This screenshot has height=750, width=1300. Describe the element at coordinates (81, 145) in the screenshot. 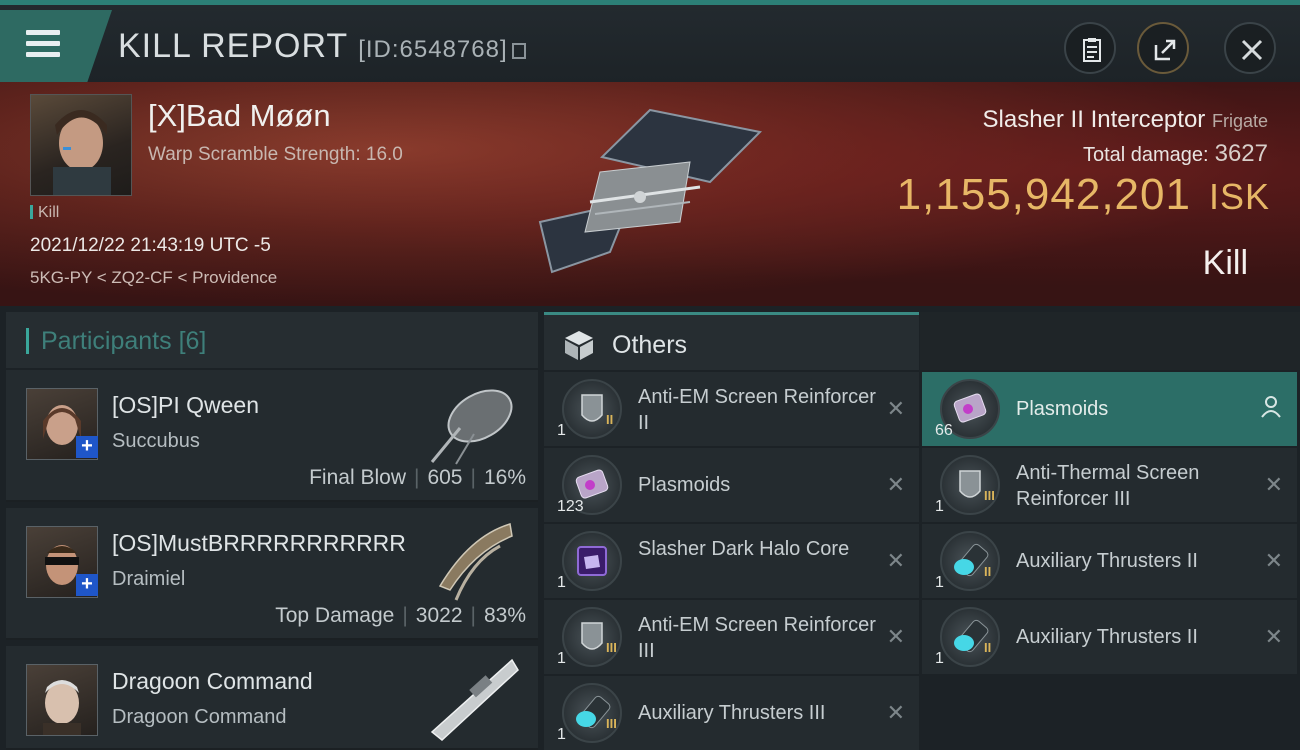

I see `victim-portrait` at that location.